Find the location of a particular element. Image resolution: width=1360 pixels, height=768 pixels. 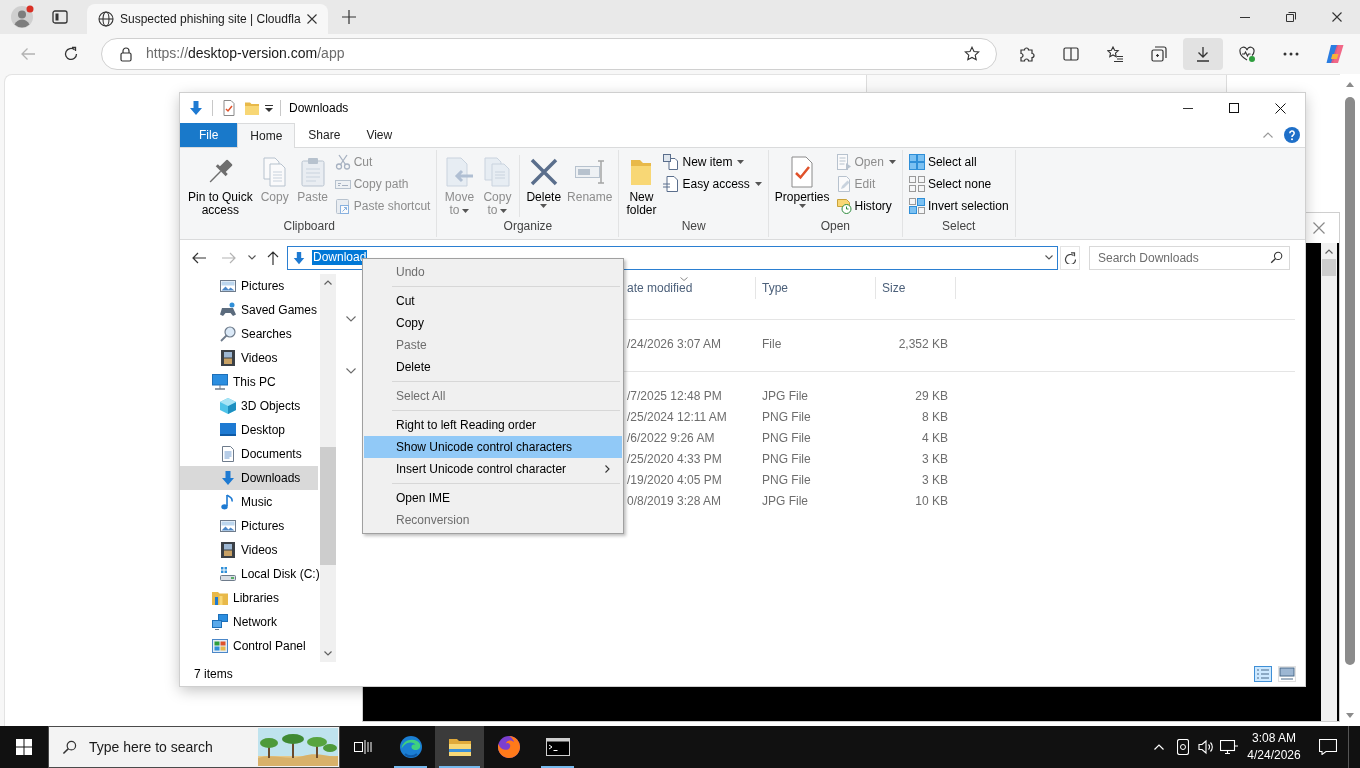

nav-item: 3D Objects is located at coordinates (249, 406).